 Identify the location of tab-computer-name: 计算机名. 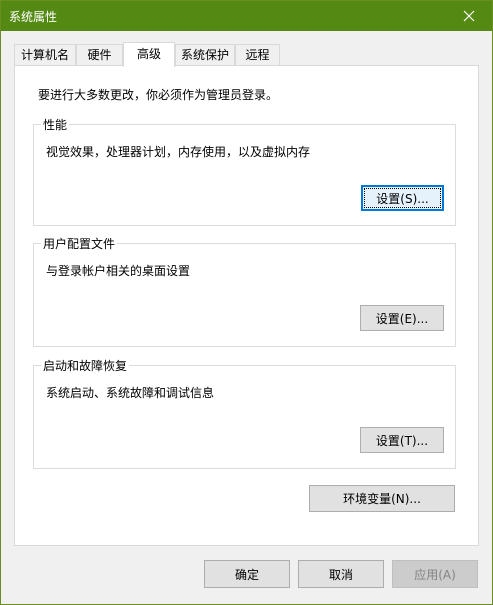
(45, 54).